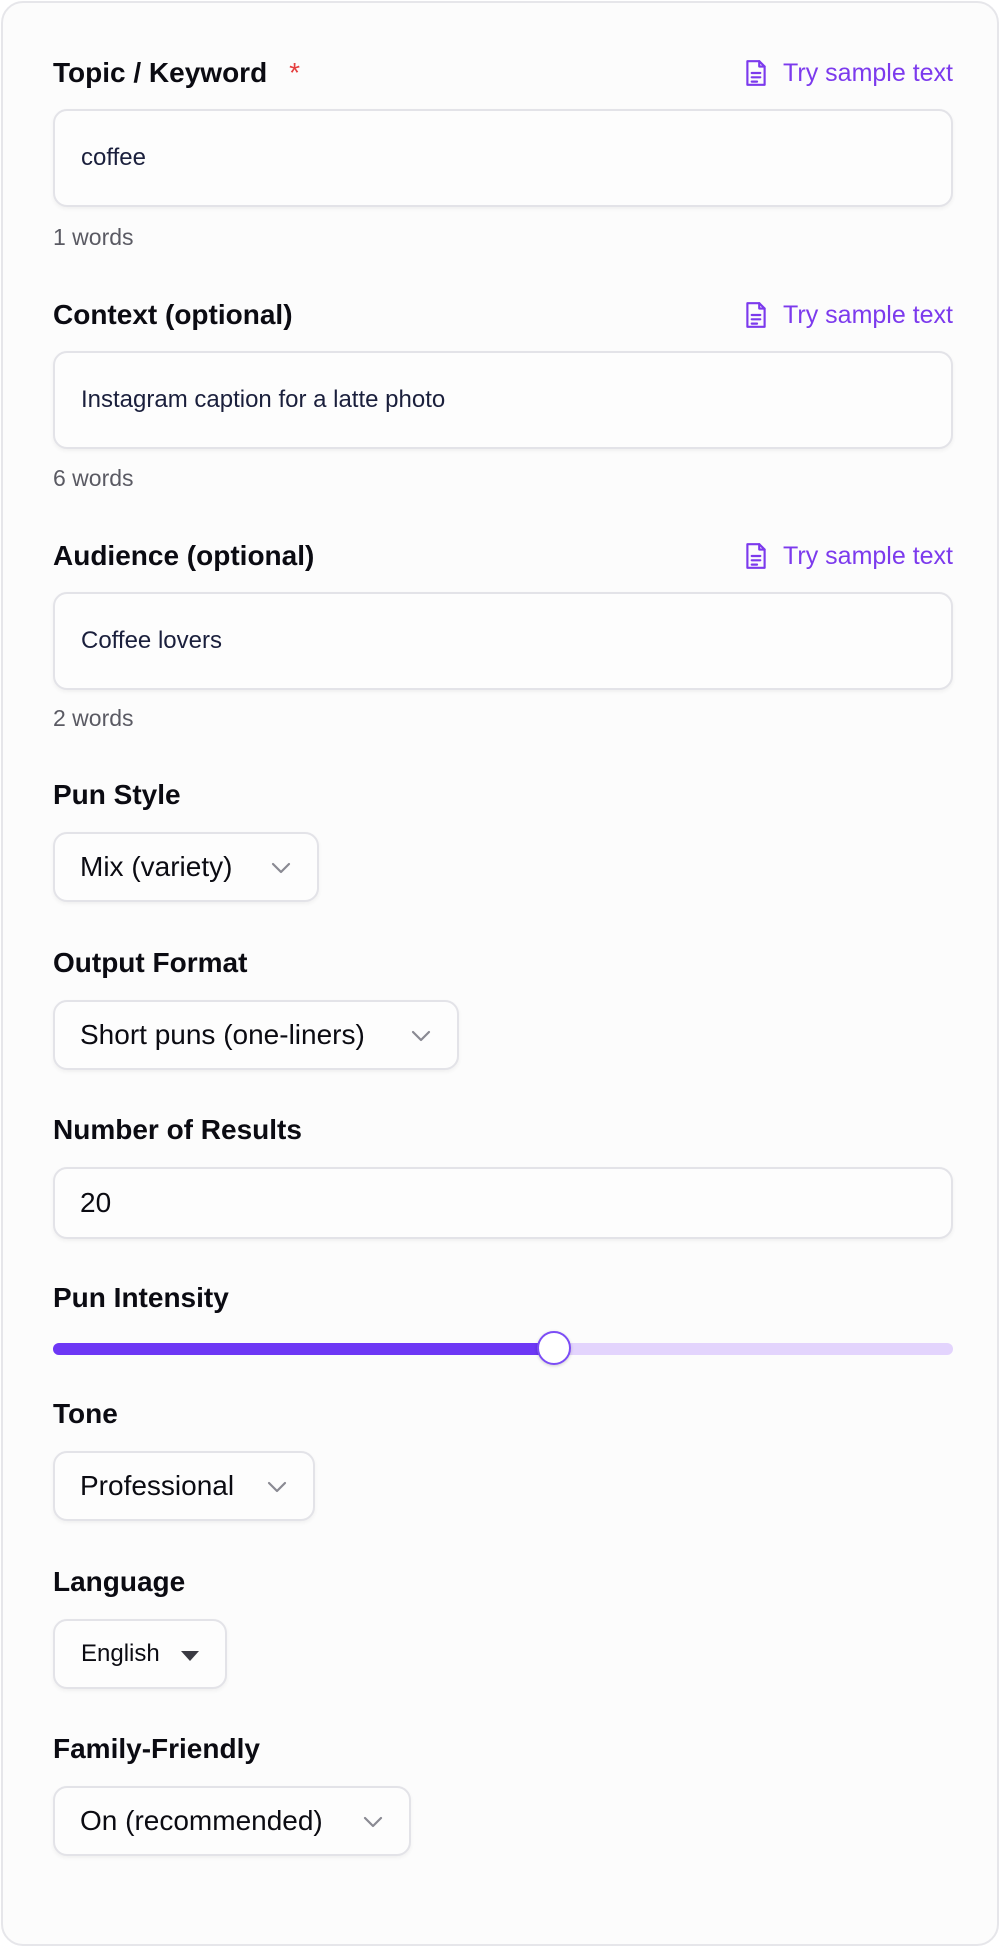  What do you see at coordinates (503, 158) in the screenshot?
I see `topic-input: coffee` at bounding box center [503, 158].